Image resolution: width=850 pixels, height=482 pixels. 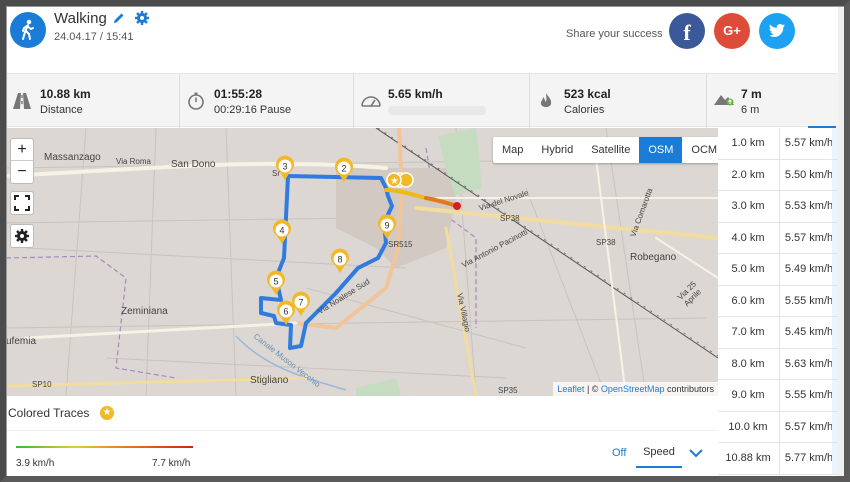 What do you see at coordinates (696, 452) in the screenshot?
I see `chevron-down-icon` at bounding box center [696, 452].